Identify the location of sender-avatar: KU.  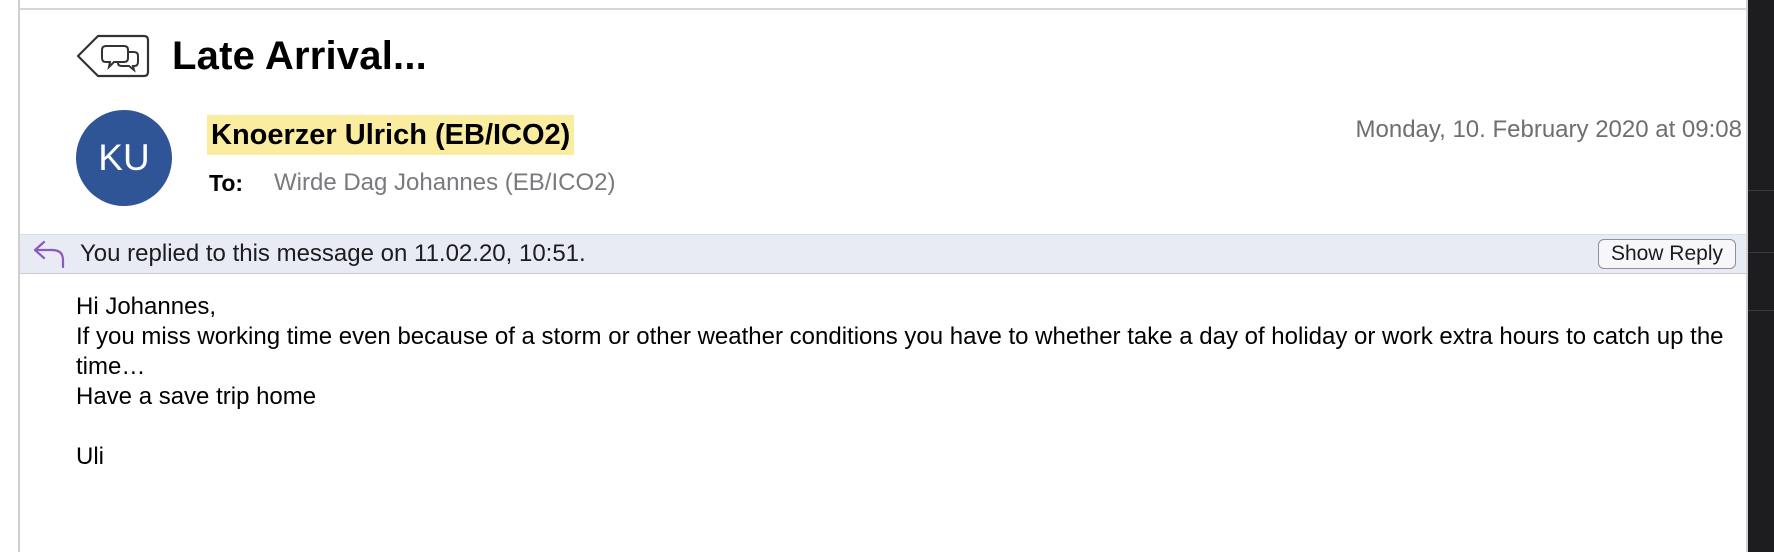
(124, 158).